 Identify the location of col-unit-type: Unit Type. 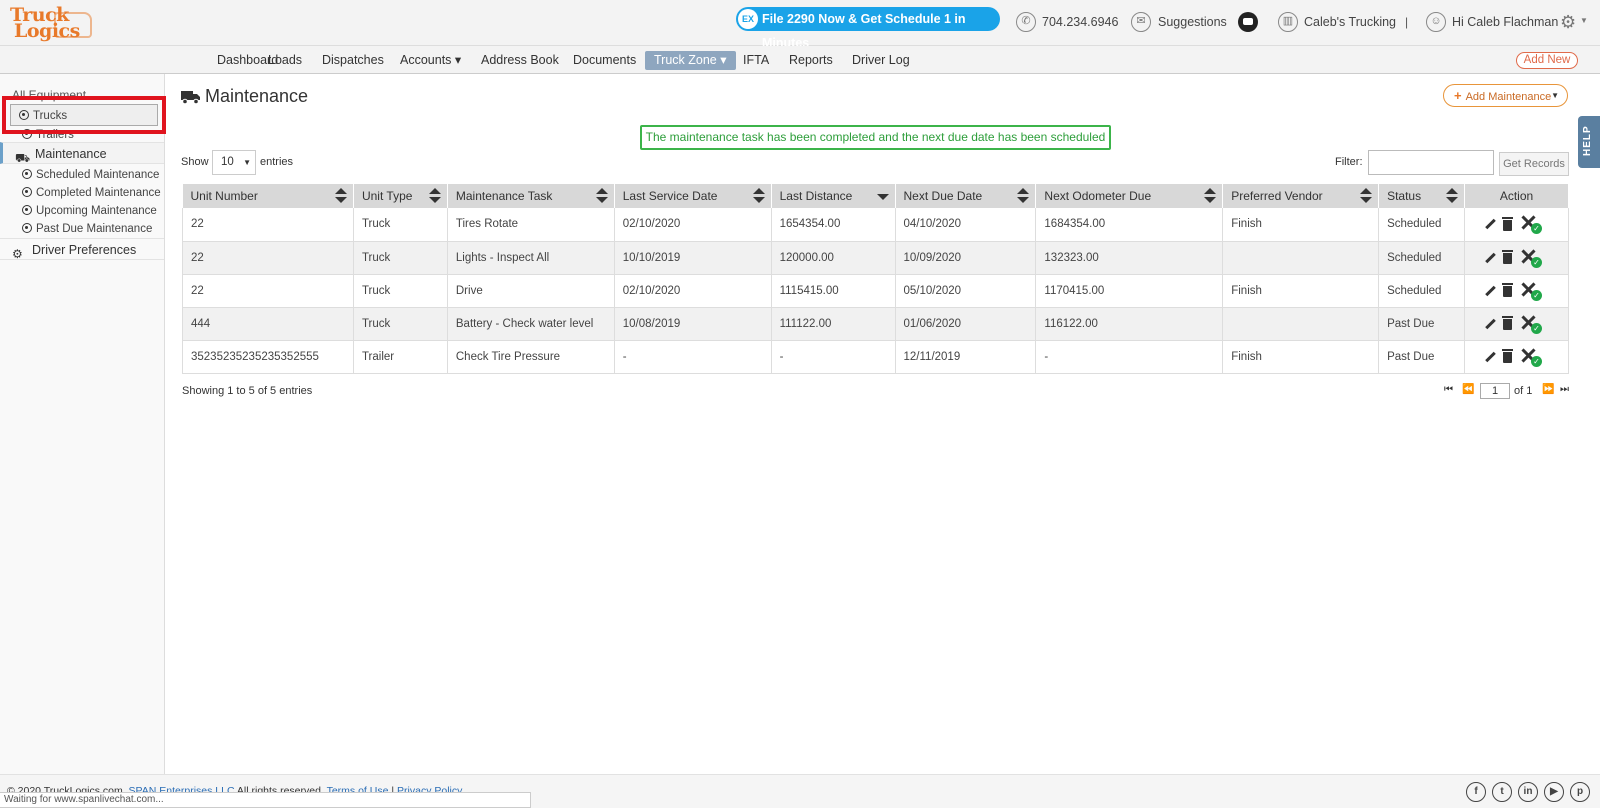
(400, 196).